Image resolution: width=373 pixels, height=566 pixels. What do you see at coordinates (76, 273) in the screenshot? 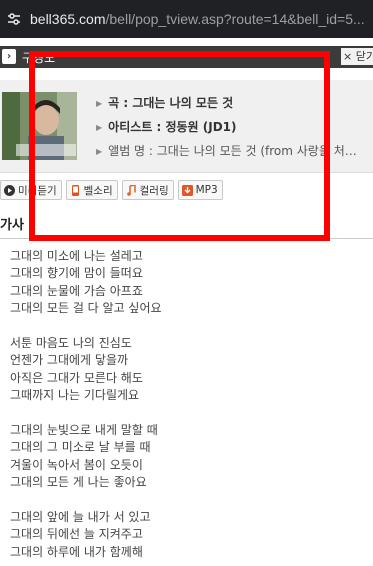
I see `lyric-line: 그대의 향기에 맘이 들떠요` at bounding box center [76, 273].